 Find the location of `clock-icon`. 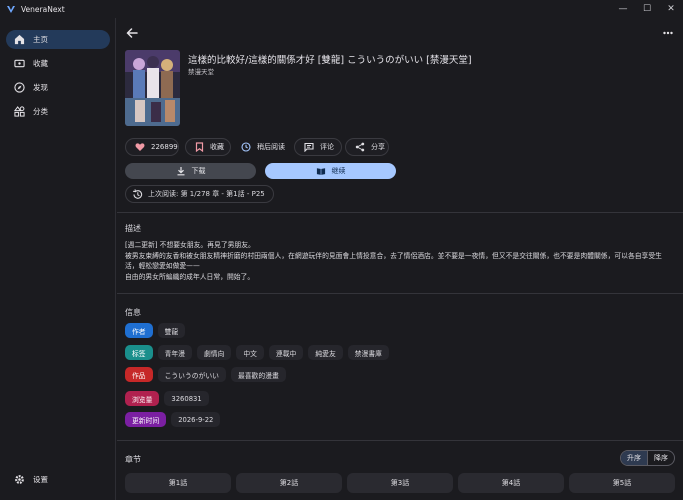

clock-icon is located at coordinates (246, 147).